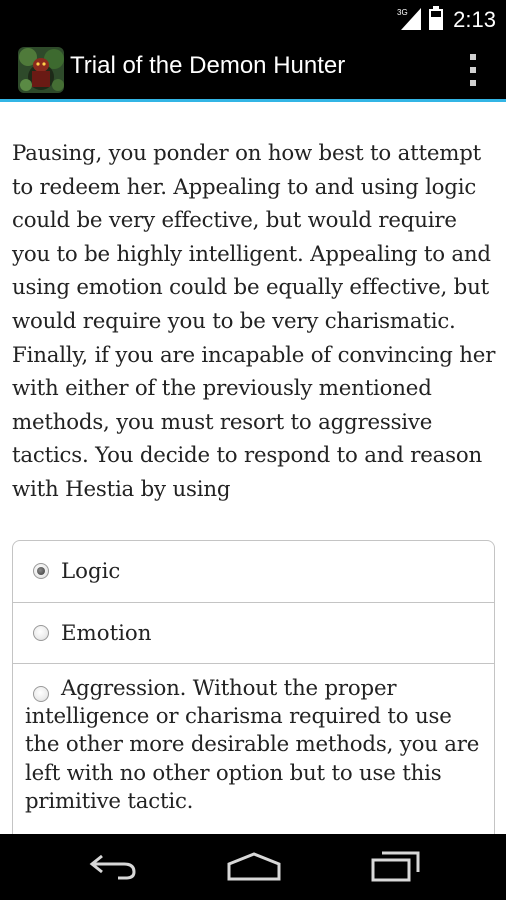 The height and width of the screenshot is (900, 506). I want to click on app-title: Trial of the Demon Hunter, so click(208, 65).